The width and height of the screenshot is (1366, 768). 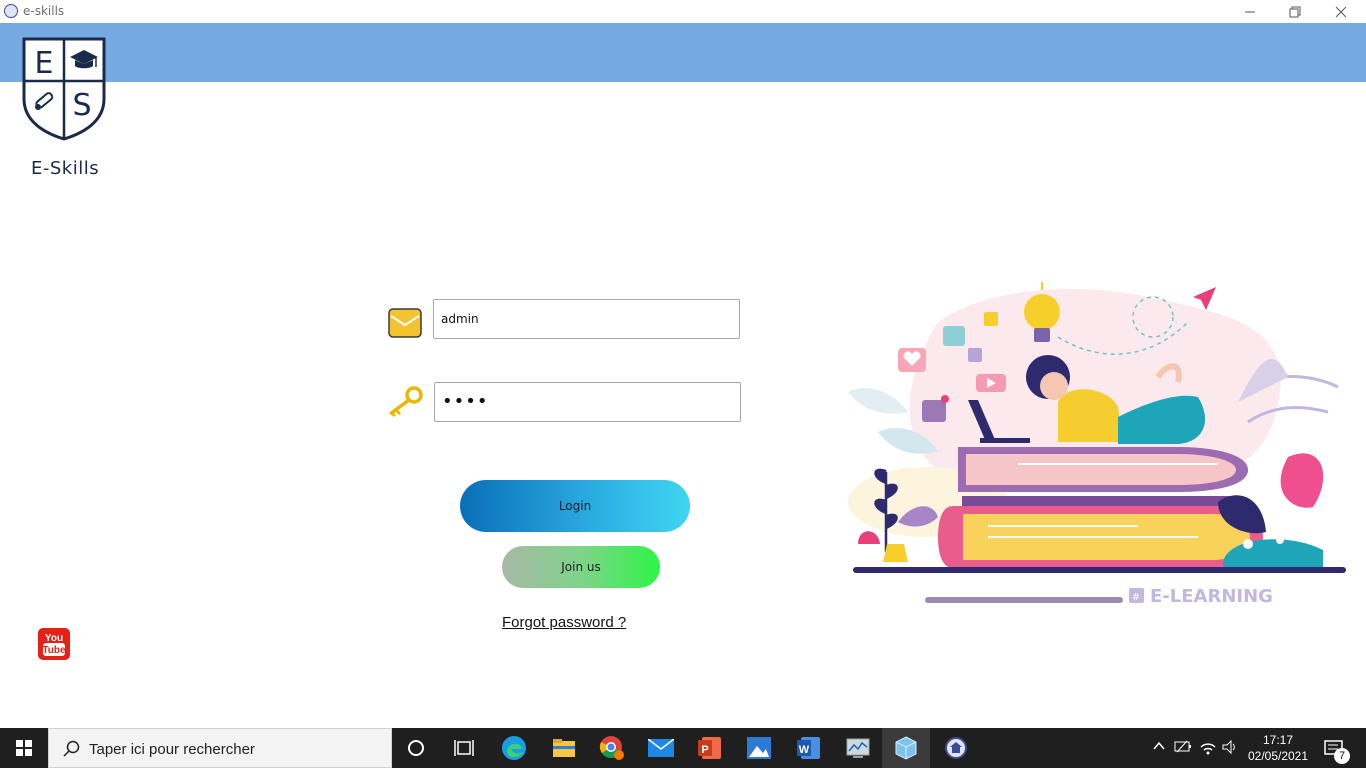 I want to click on task-view-icon, so click(x=464, y=748).